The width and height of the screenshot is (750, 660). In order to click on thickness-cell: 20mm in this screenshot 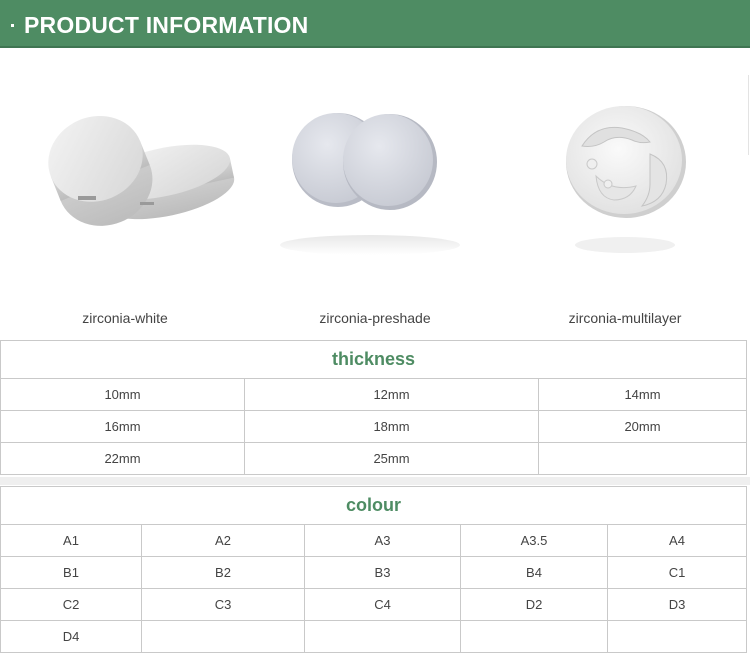, I will do `click(642, 426)`.